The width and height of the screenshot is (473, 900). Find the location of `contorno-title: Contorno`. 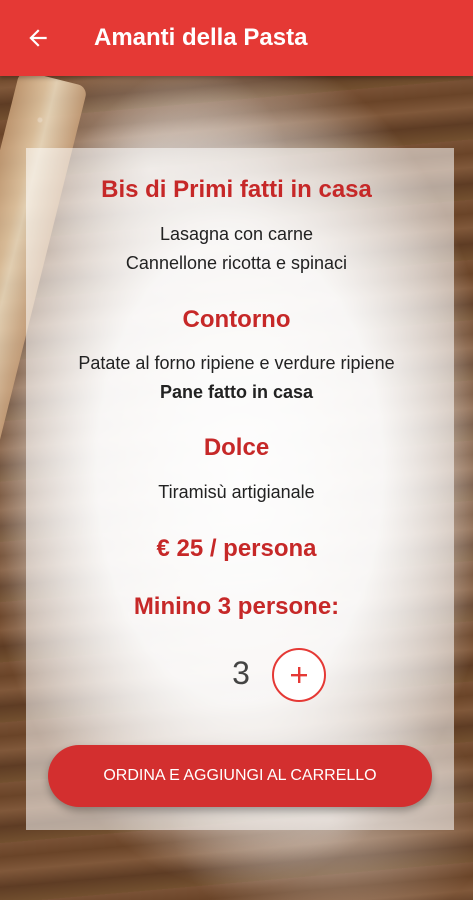

contorno-title: Contorno is located at coordinates (236, 319).